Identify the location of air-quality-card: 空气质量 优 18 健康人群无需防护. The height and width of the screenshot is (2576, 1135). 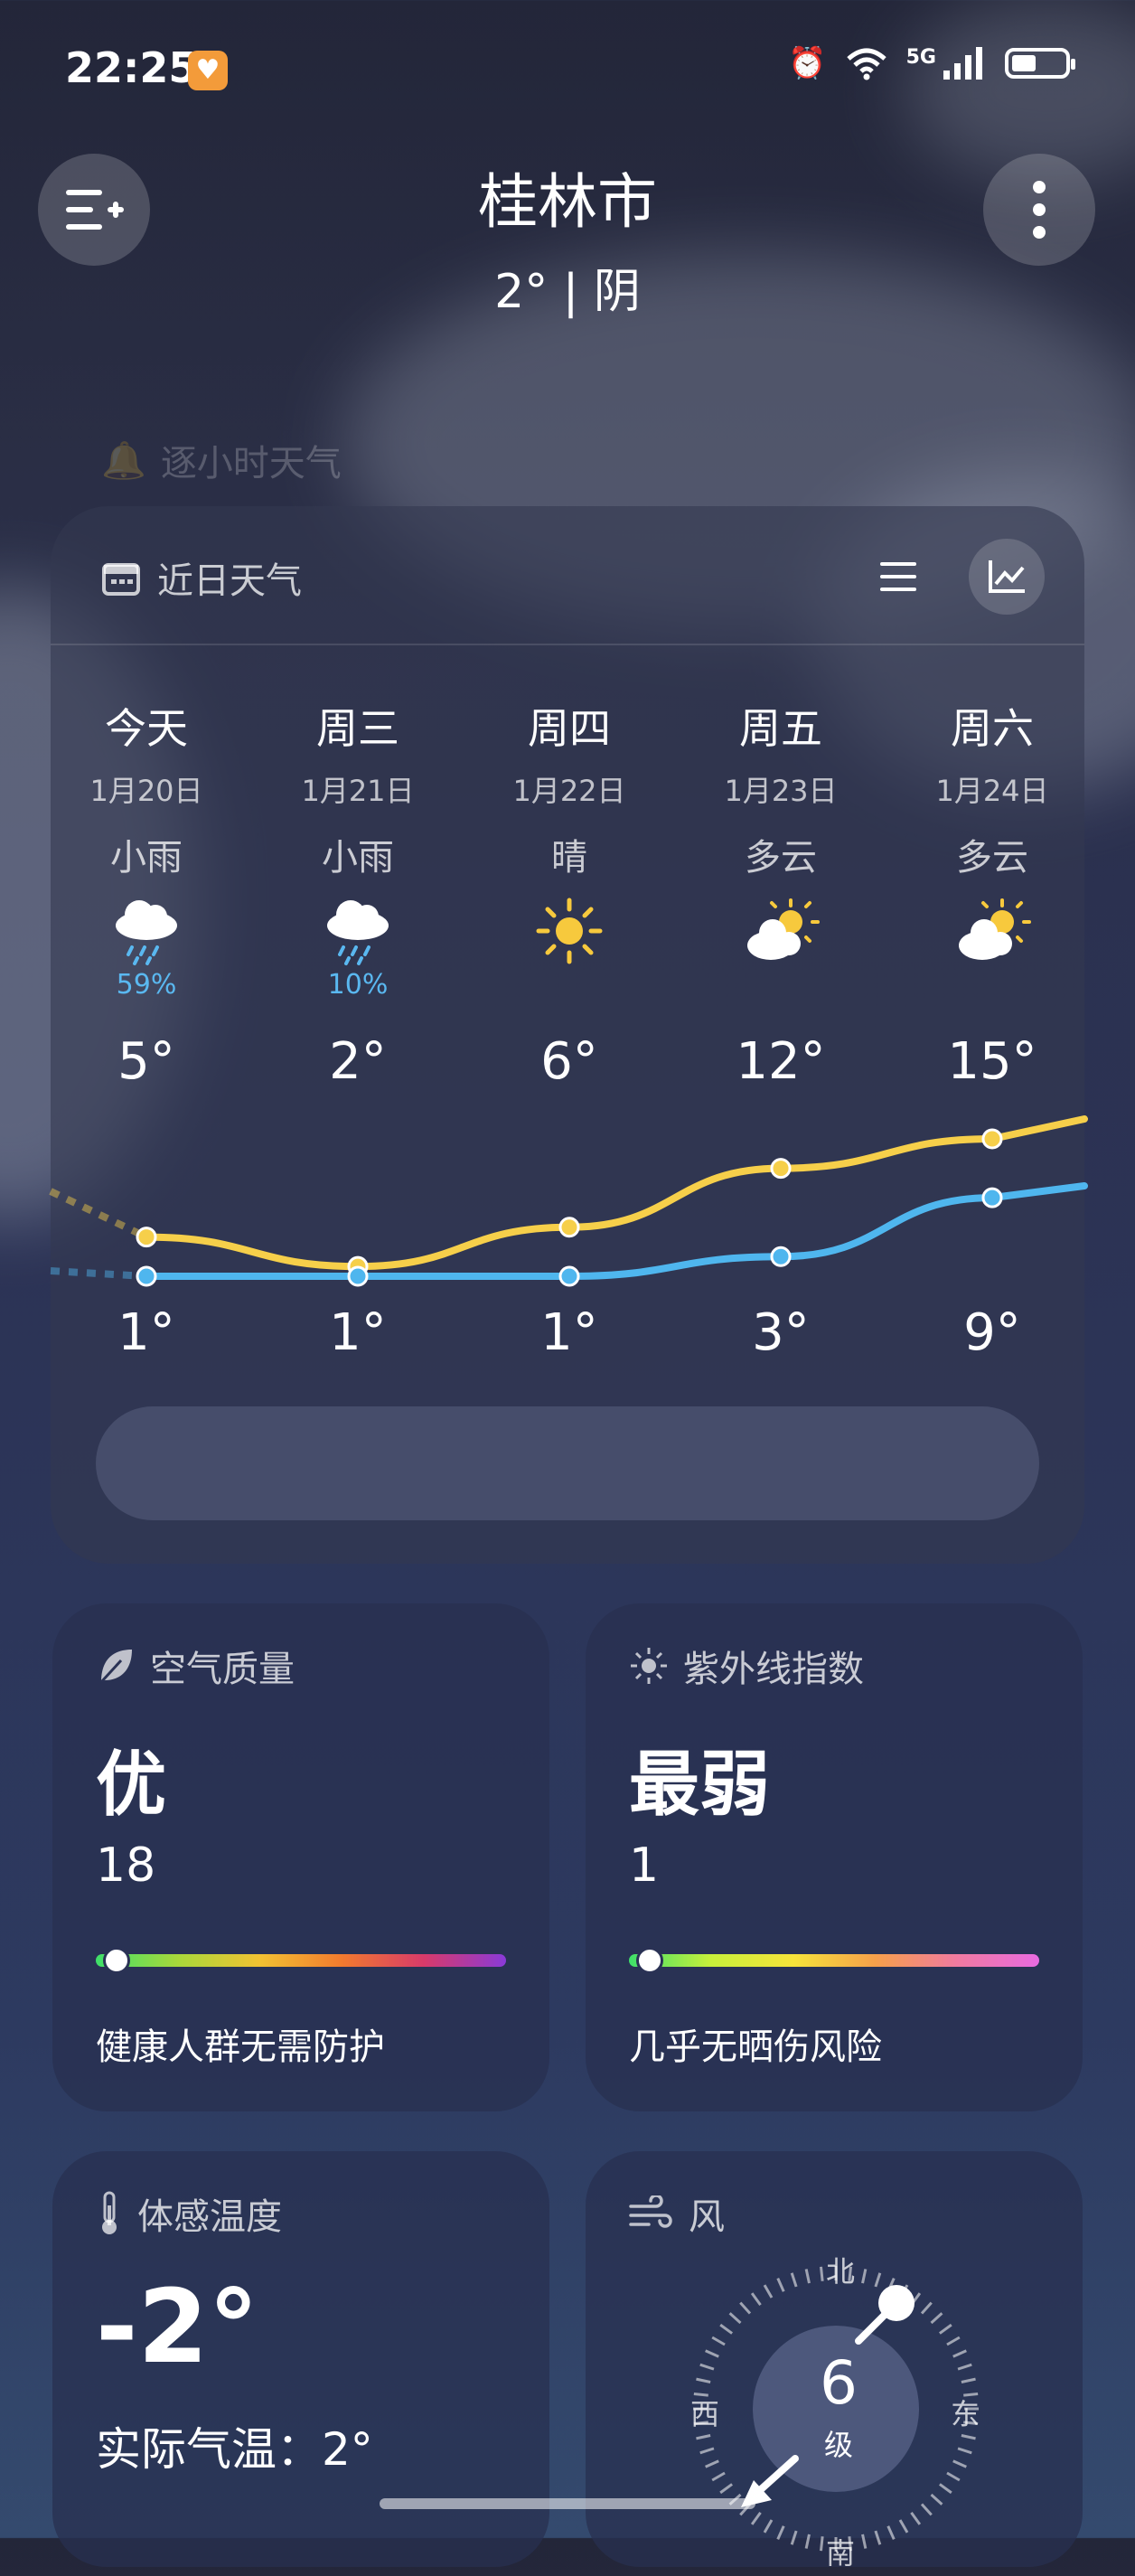
(300, 1857).